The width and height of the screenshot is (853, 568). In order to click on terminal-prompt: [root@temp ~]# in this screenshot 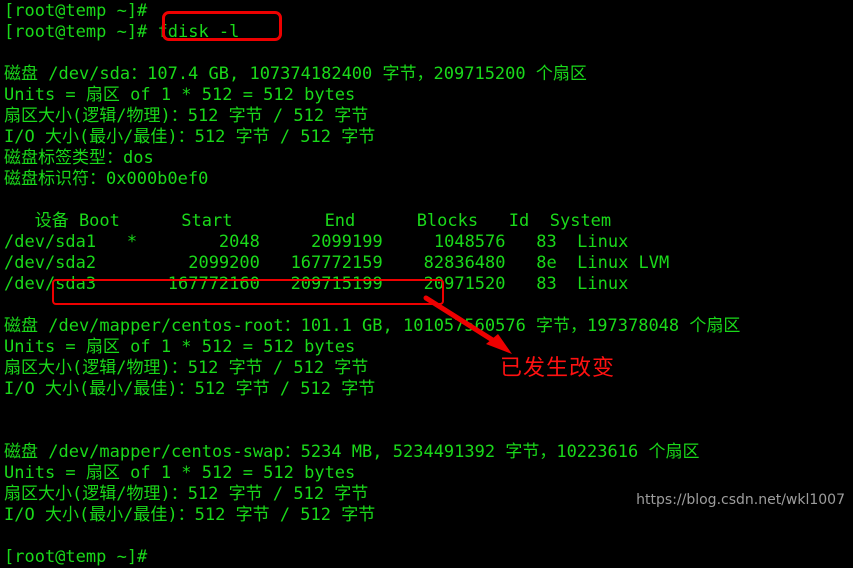, I will do `click(76, 557)`.